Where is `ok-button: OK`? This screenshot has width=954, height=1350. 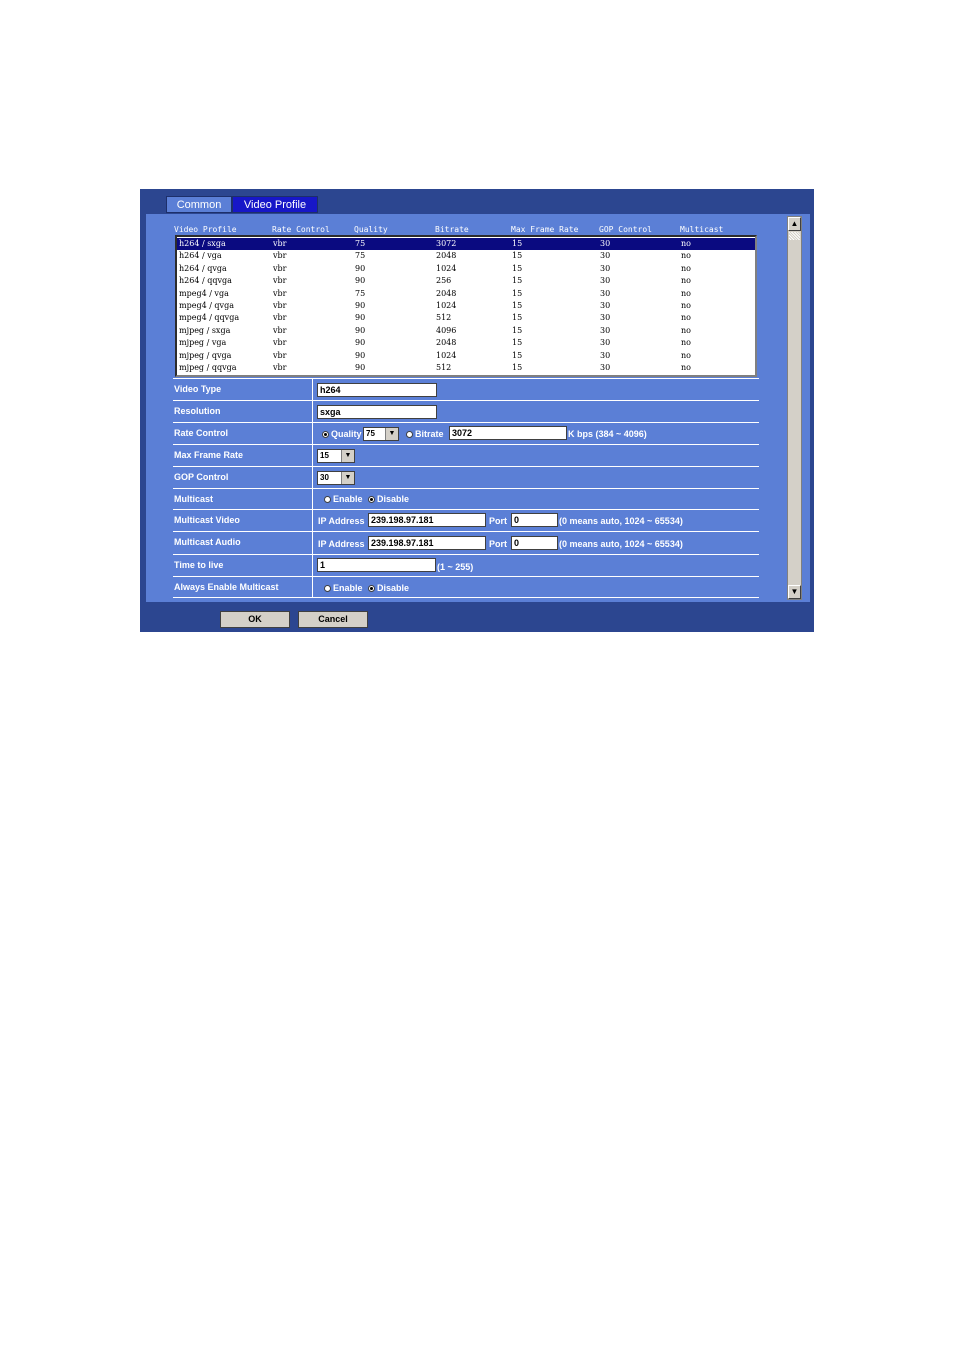
ok-button: OK is located at coordinates (255, 619).